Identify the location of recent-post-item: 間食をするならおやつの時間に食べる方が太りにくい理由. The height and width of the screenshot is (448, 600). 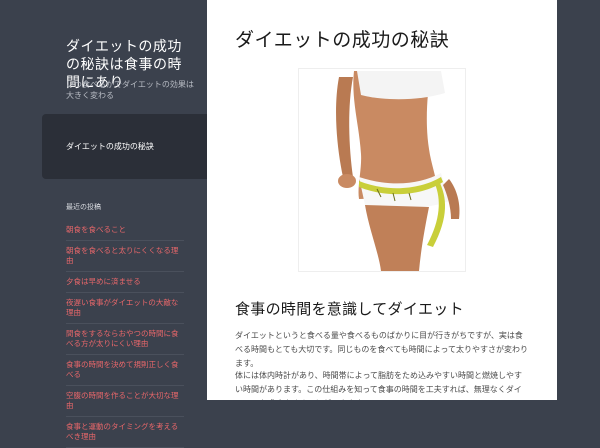
(125, 339).